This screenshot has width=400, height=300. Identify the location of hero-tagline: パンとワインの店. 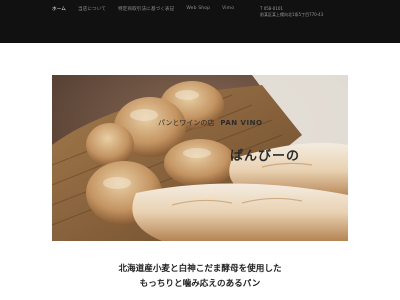
(186, 123).